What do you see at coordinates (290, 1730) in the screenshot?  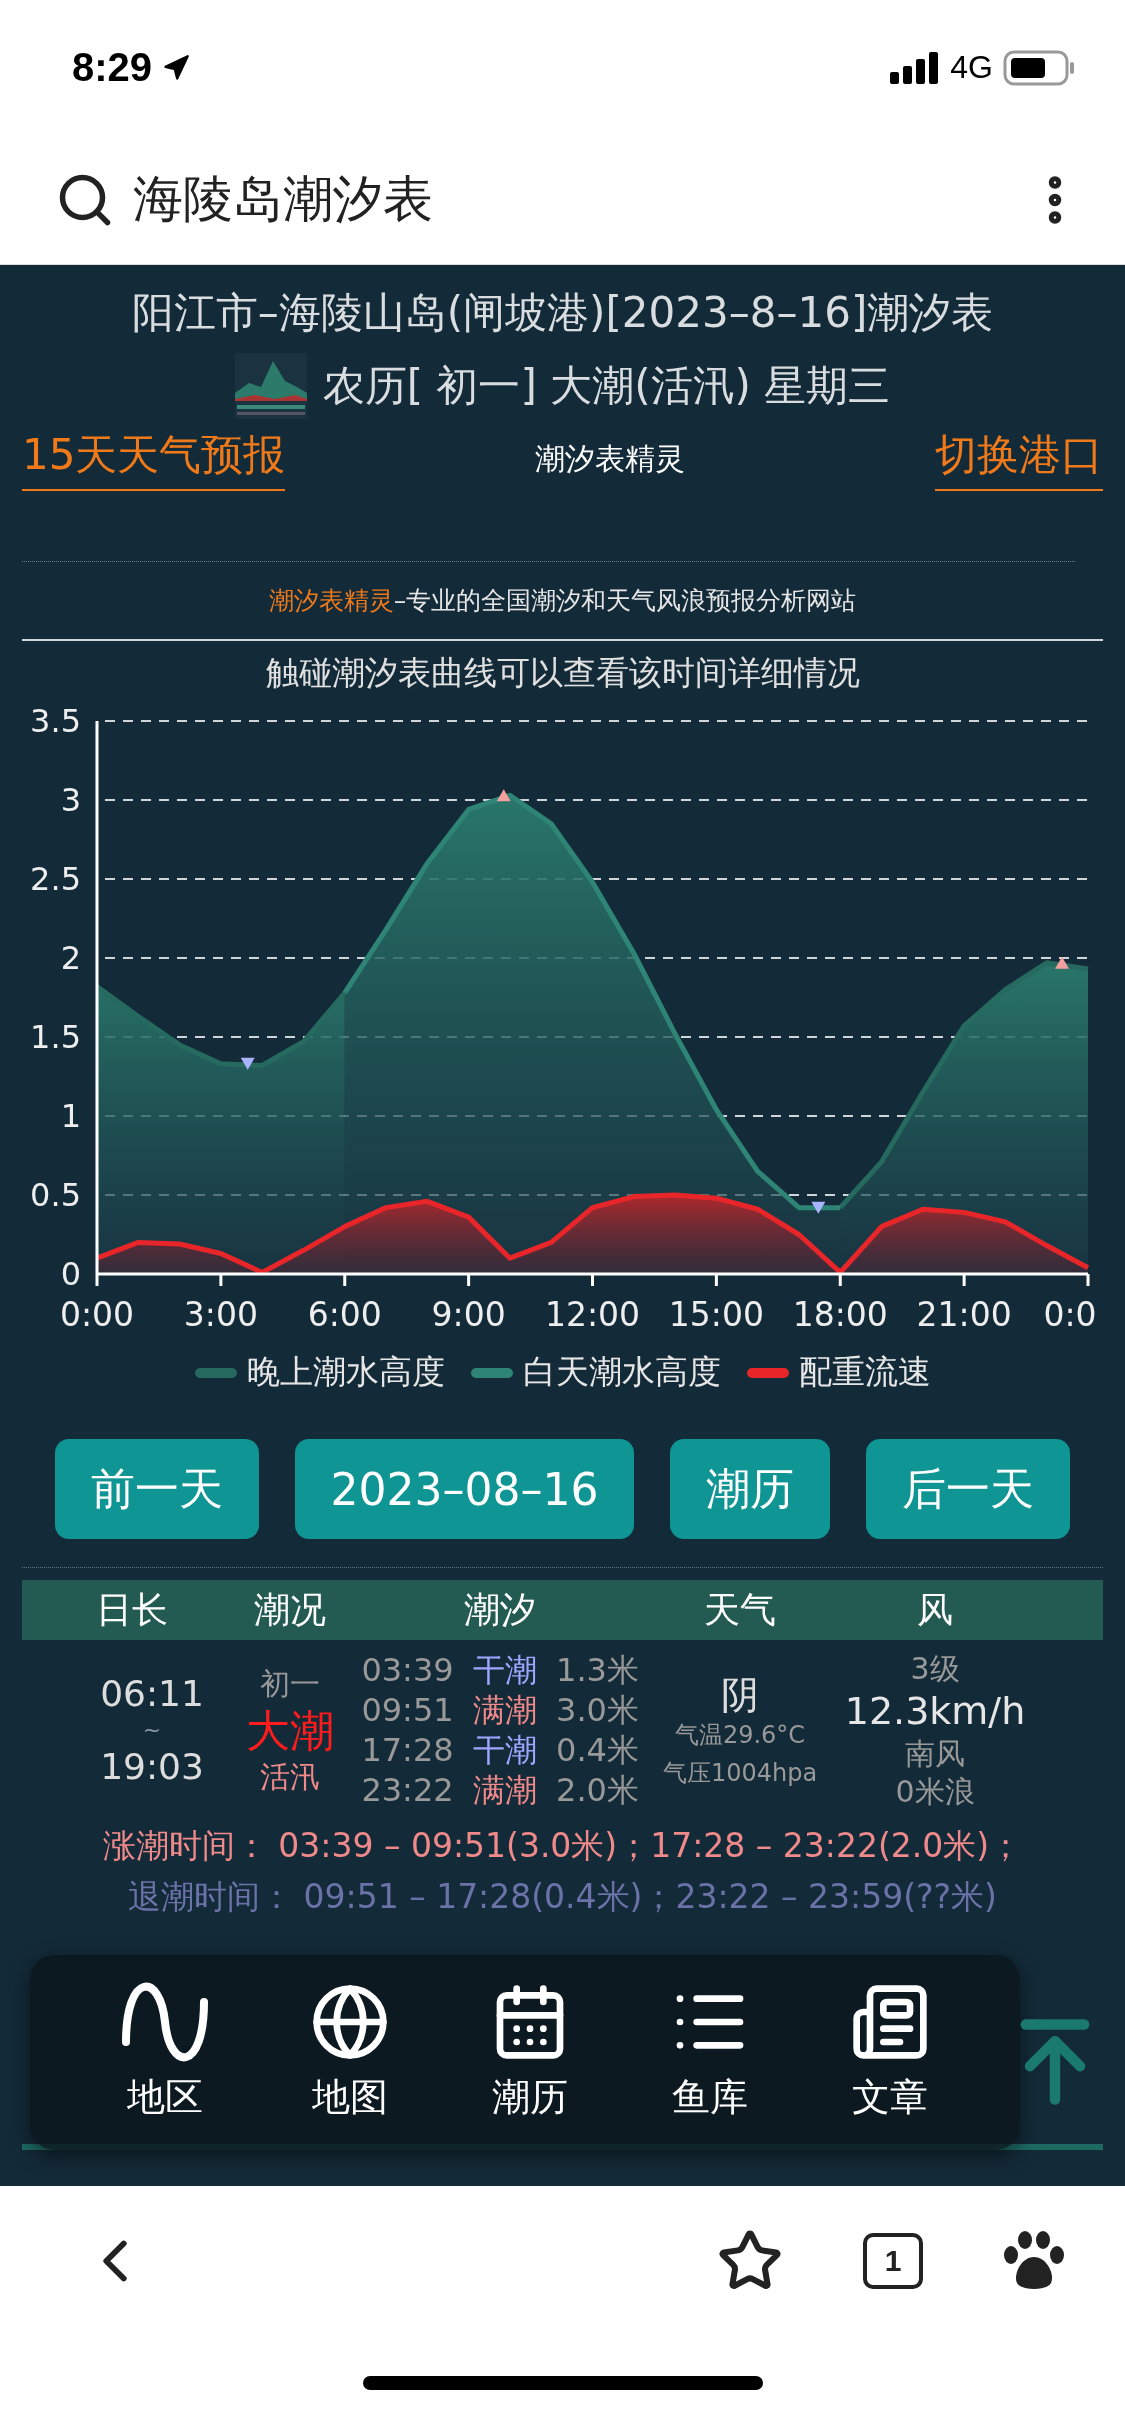 I see `tide-level: 大潮` at bounding box center [290, 1730].